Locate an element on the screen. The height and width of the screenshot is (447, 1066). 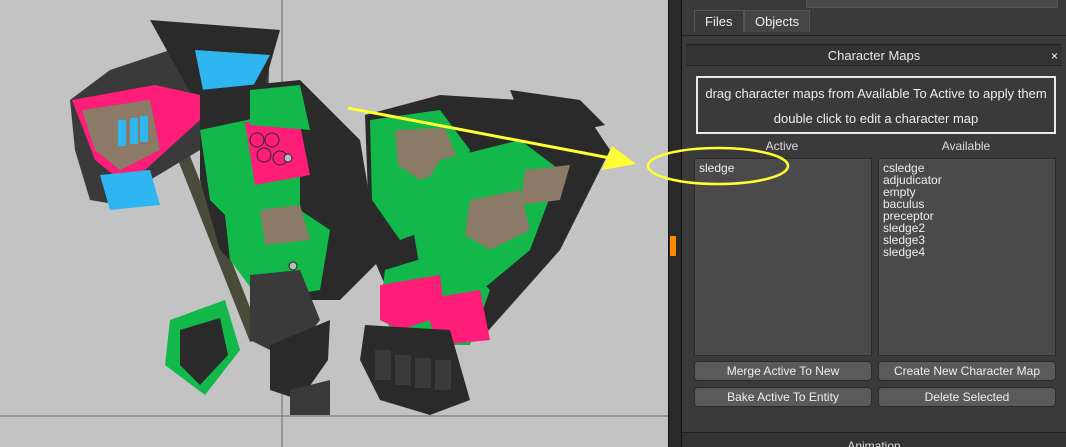
top-field is located at coordinates (932, 4).